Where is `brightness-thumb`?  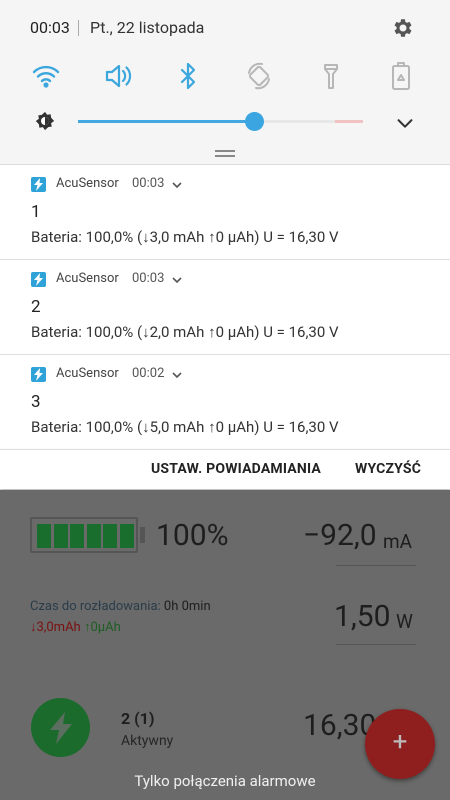
brightness-thumb is located at coordinates (254, 121).